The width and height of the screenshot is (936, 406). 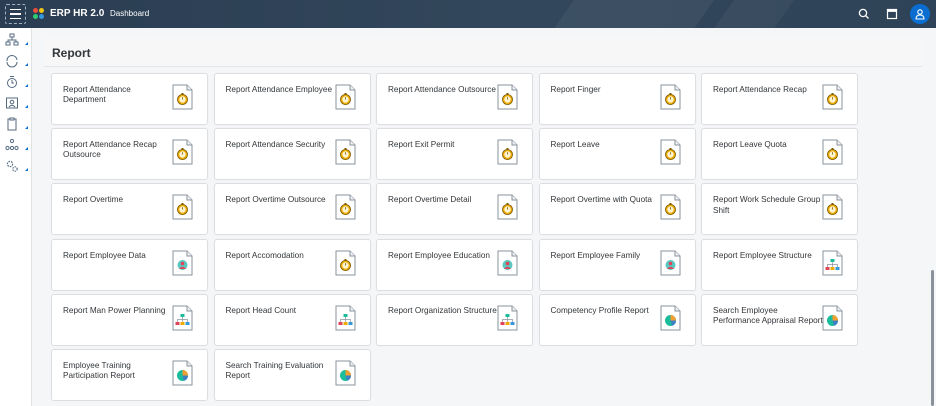 I want to click on report-tile: Report Employee Structure, so click(x=779, y=264).